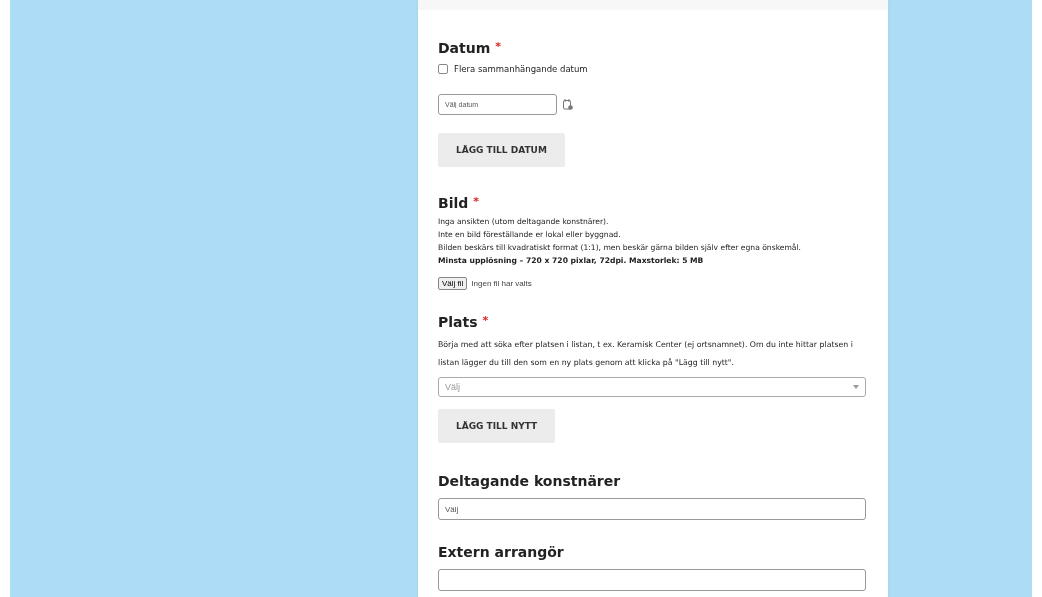  What do you see at coordinates (652, 509) in the screenshot?
I see `text-field: Välj` at bounding box center [652, 509].